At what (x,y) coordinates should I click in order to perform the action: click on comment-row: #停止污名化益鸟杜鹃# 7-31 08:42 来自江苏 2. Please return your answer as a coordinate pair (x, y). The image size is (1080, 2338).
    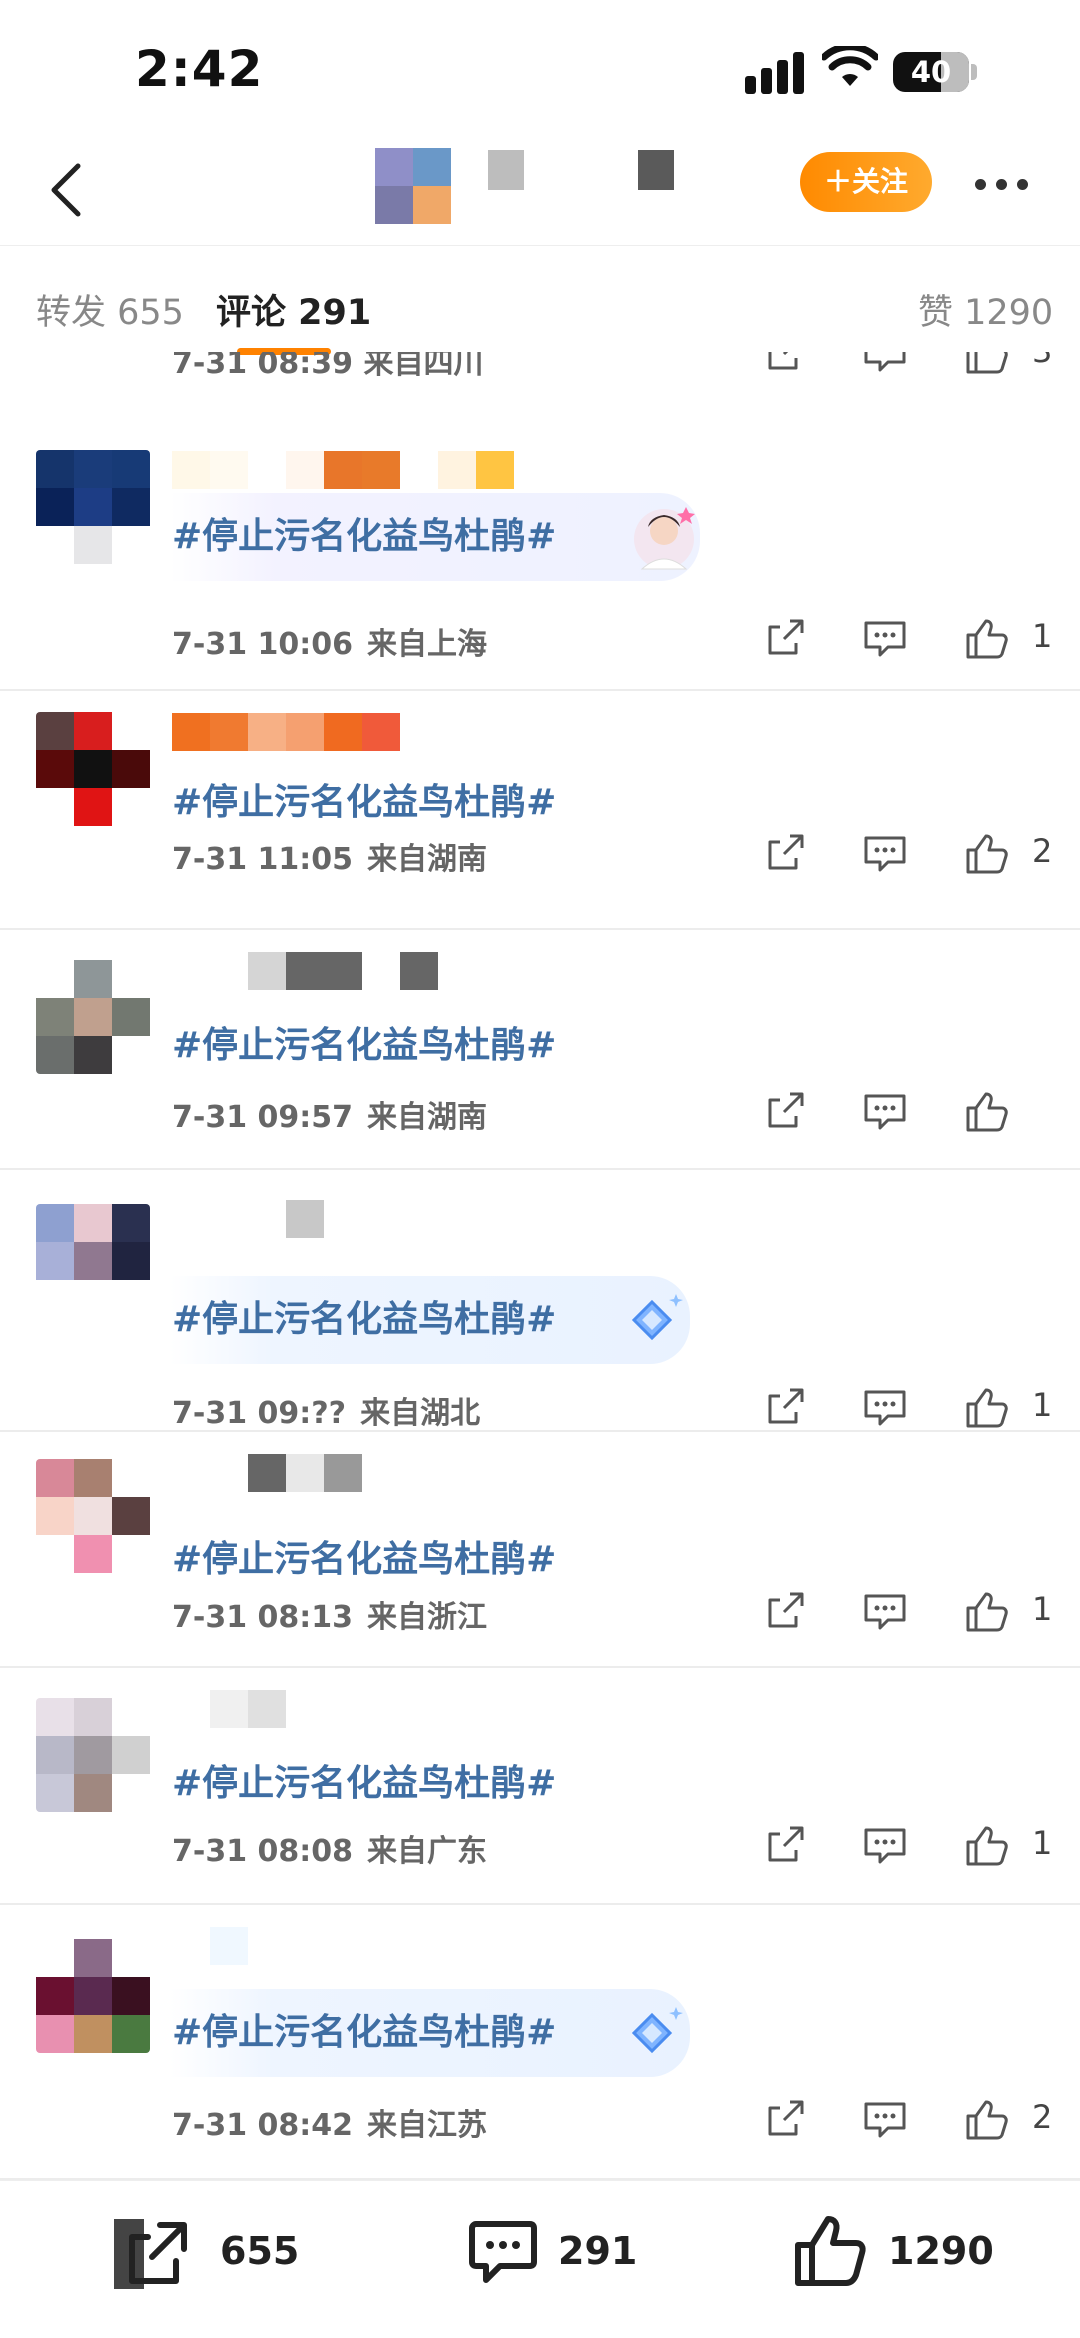
    Looking at the image, I should click on (540, 2042).